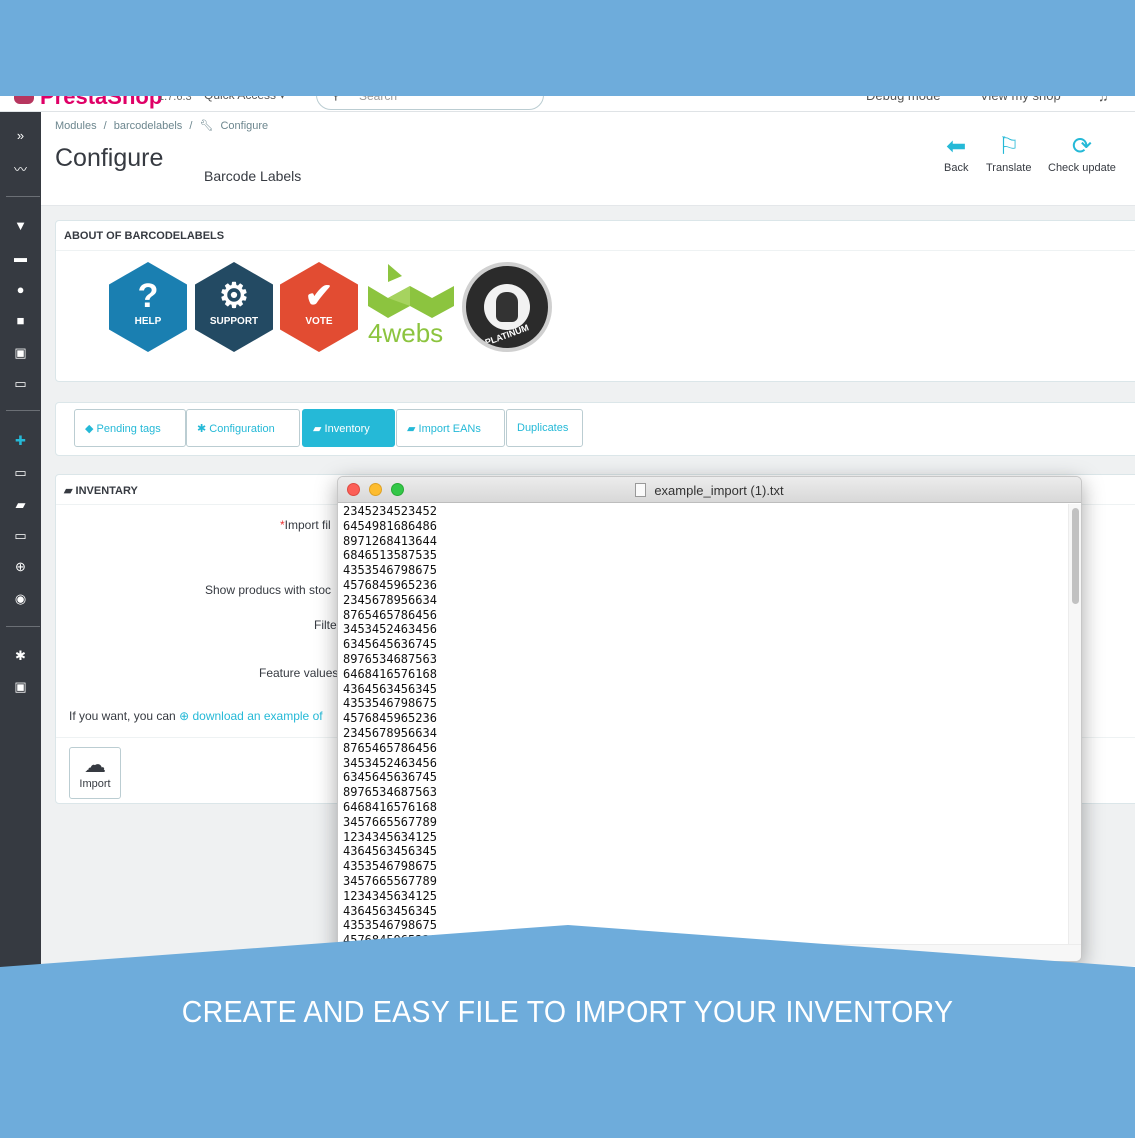 The image size is (1135, 1138). What do you see at coordinates (148, 126) in the screenshot?
I see `breadcrumb-barcodelabels: barcodelabels` at bounding box center [148, 126].